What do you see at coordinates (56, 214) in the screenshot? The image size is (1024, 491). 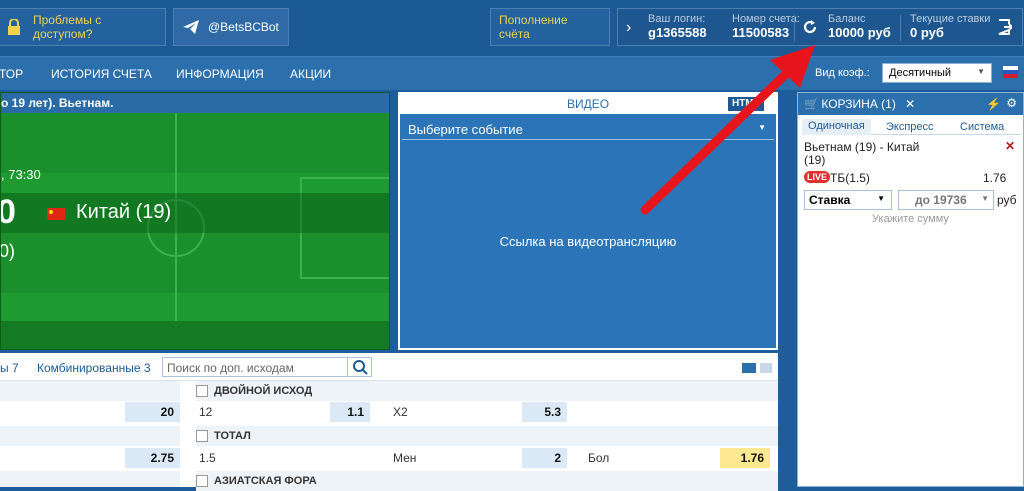 I see `china-flag-icon` at bounding box center [56, 214].